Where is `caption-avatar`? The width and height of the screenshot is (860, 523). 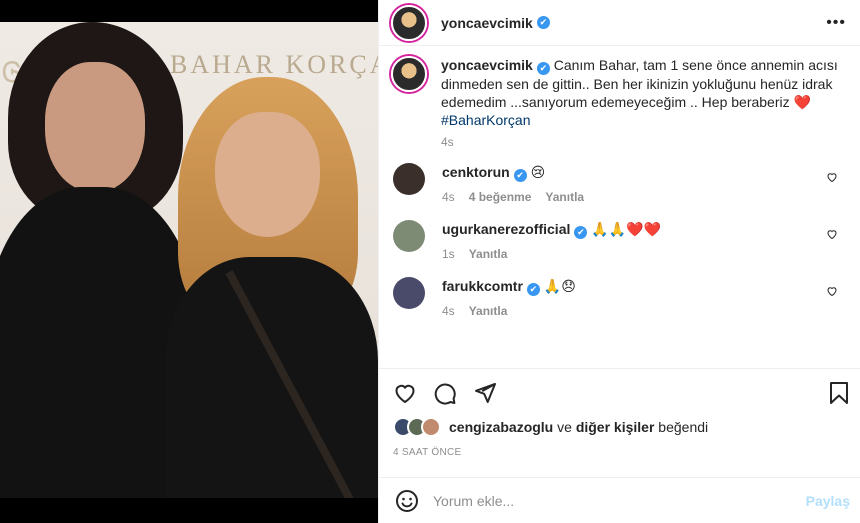 caption-avatar is located at coordinates (409, 74).